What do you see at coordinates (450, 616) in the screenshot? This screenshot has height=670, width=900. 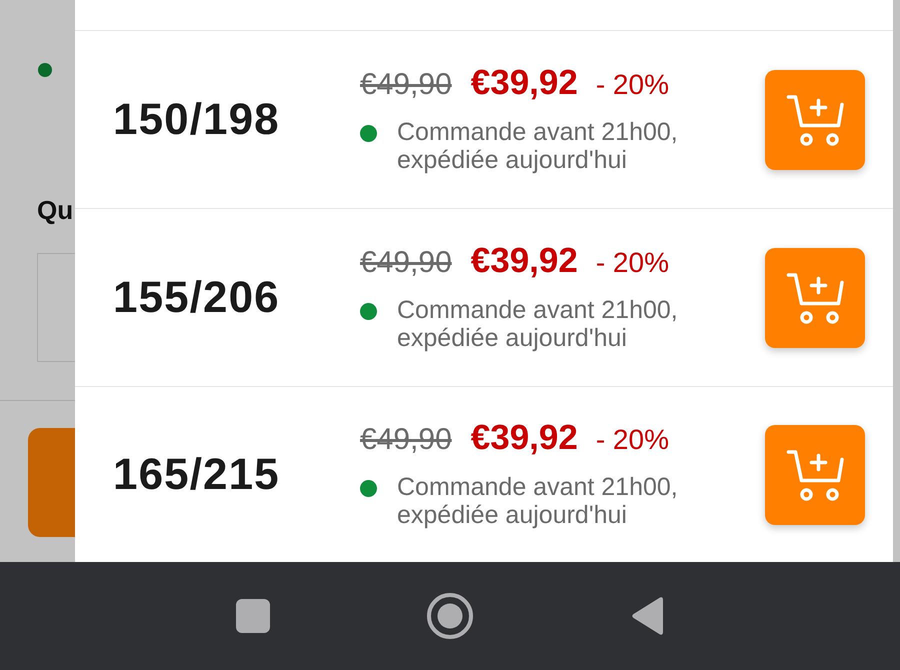 I see `home-circle-icon` at bounding box center [450, 616].